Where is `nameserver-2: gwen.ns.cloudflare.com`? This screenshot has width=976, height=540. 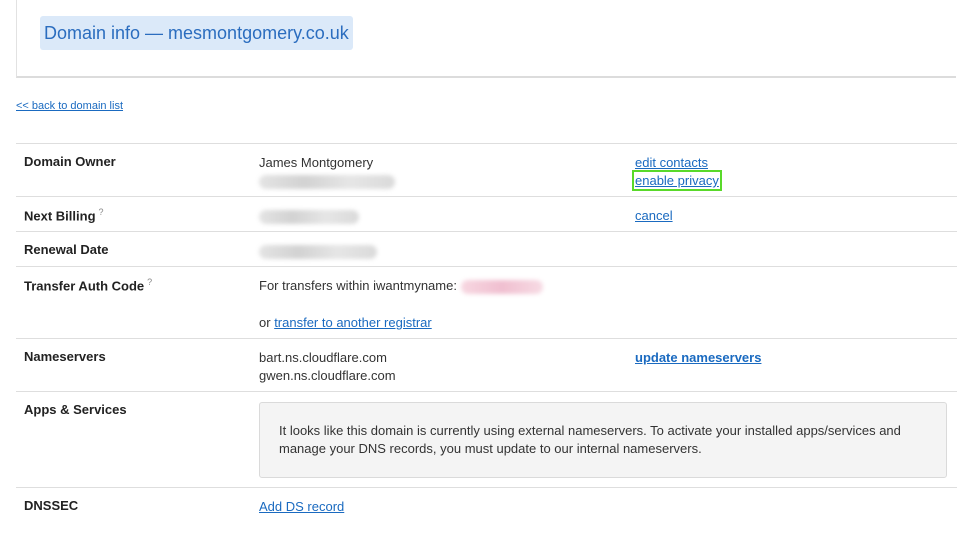
nameserver-2: gwen.ns.cloudflare.com is located at coordinates (327, 375).